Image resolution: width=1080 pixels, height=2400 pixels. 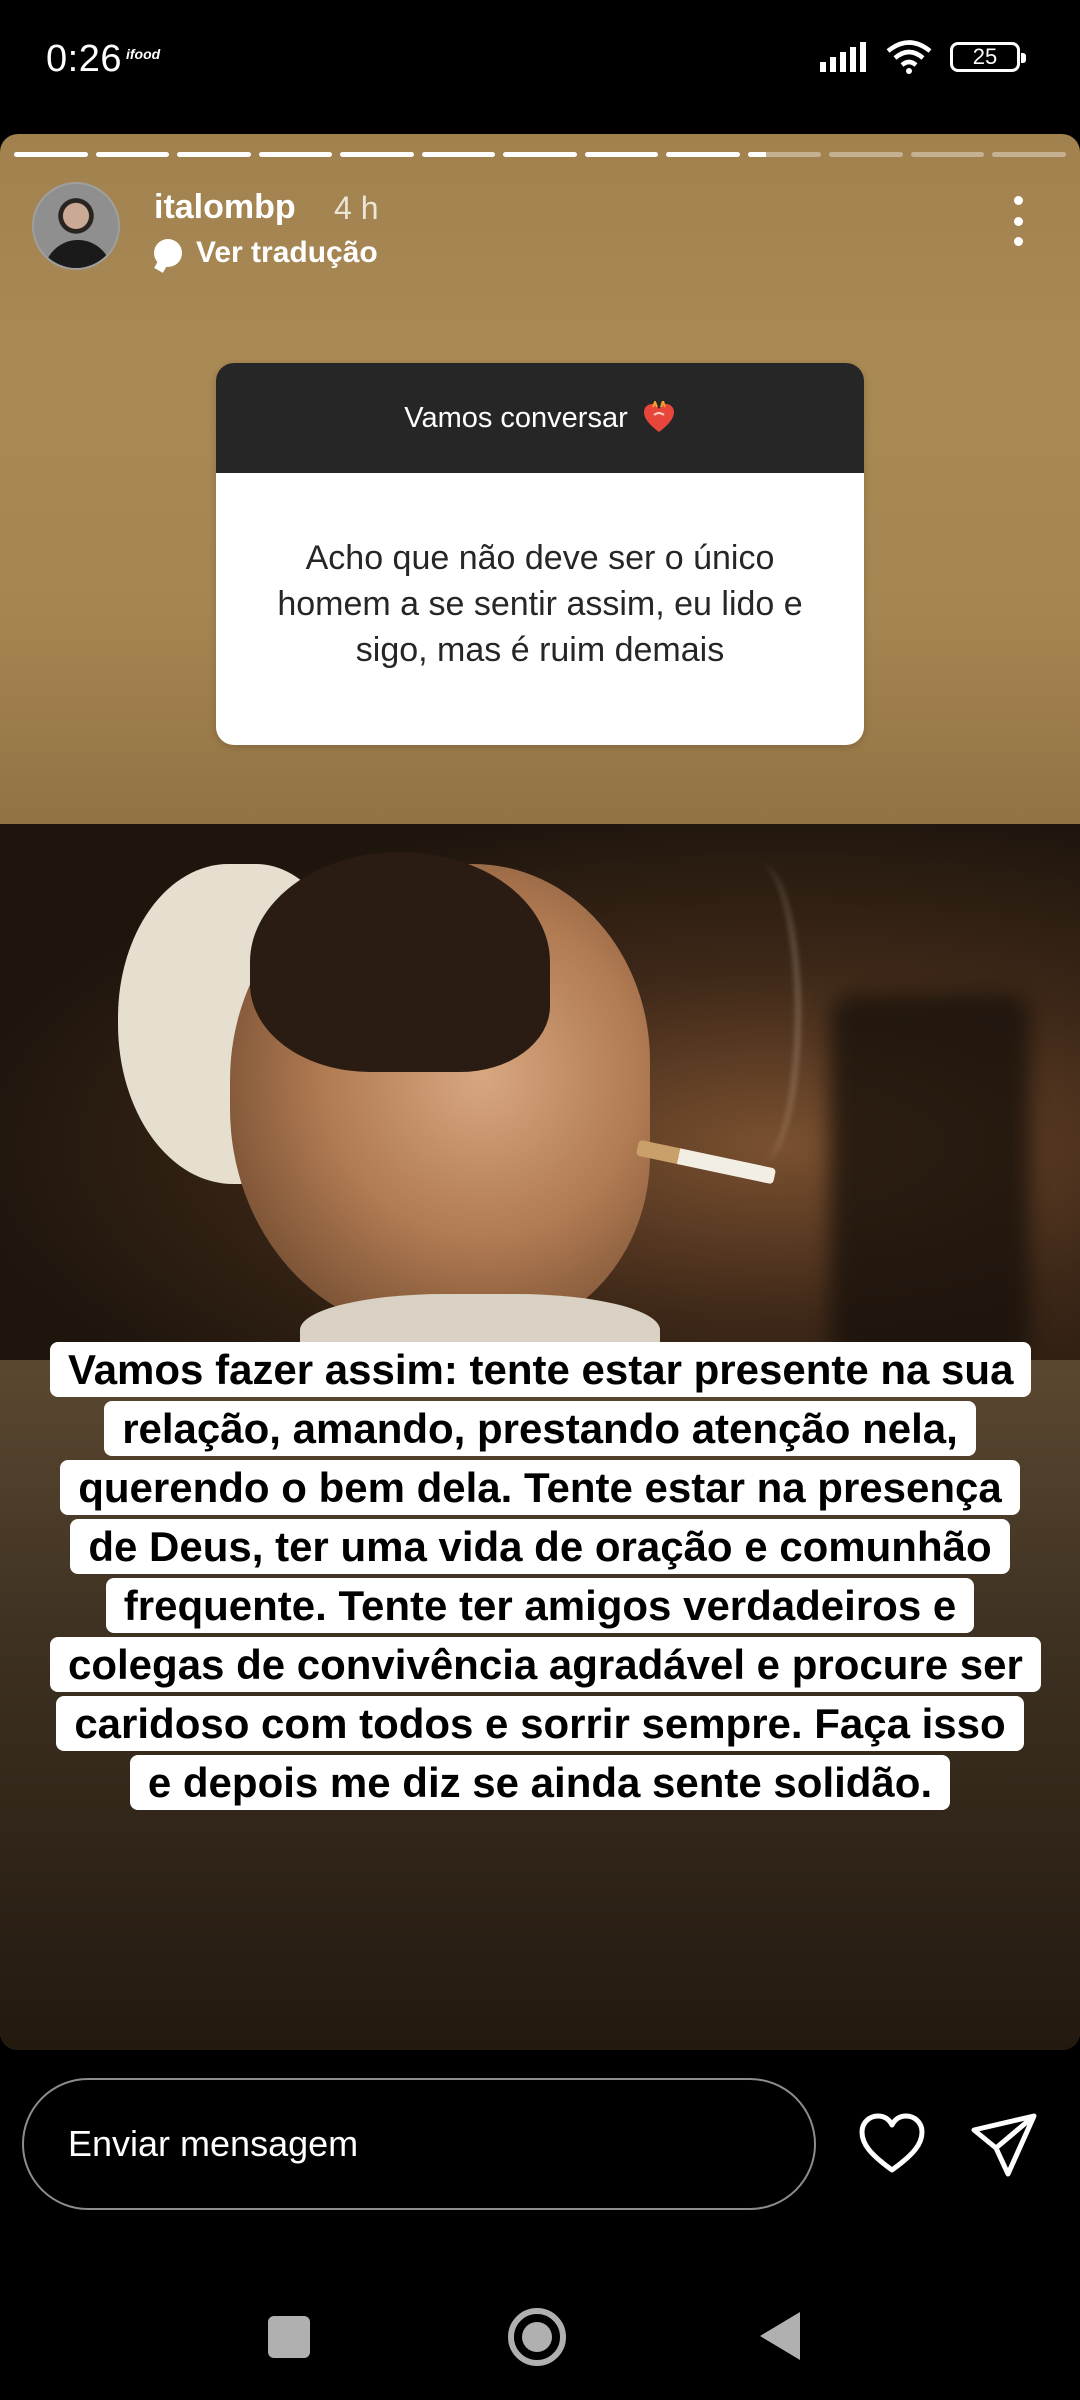 I want to click on burning-heart-icon, so click(x=658, y=416).